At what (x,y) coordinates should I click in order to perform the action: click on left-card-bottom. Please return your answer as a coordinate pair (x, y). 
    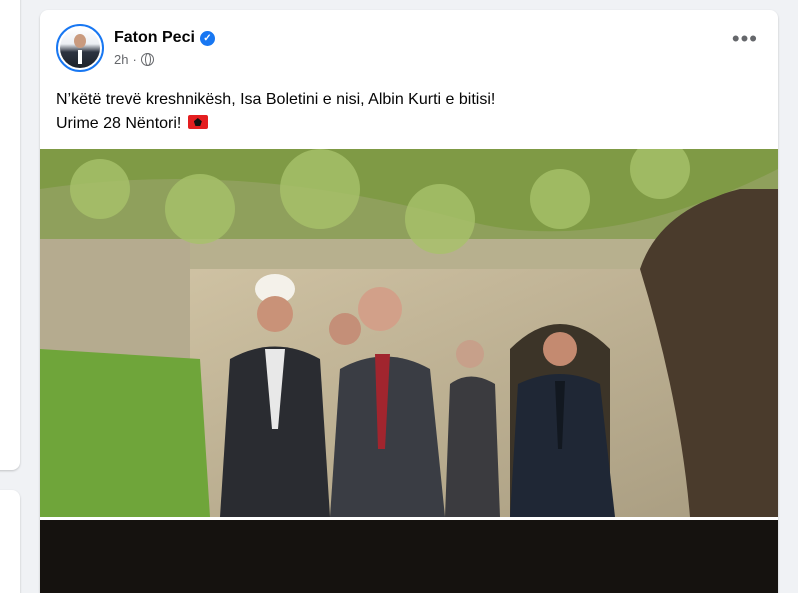
    Looking at the image, I should click on (10, 541).